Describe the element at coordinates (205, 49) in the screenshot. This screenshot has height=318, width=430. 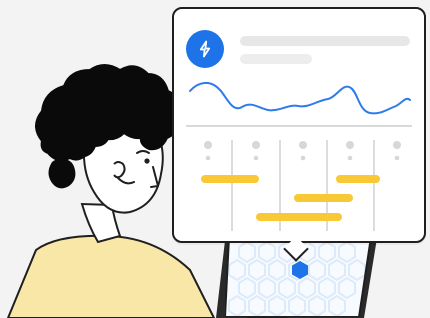
I see `lightning-bolt-icon` at that location.